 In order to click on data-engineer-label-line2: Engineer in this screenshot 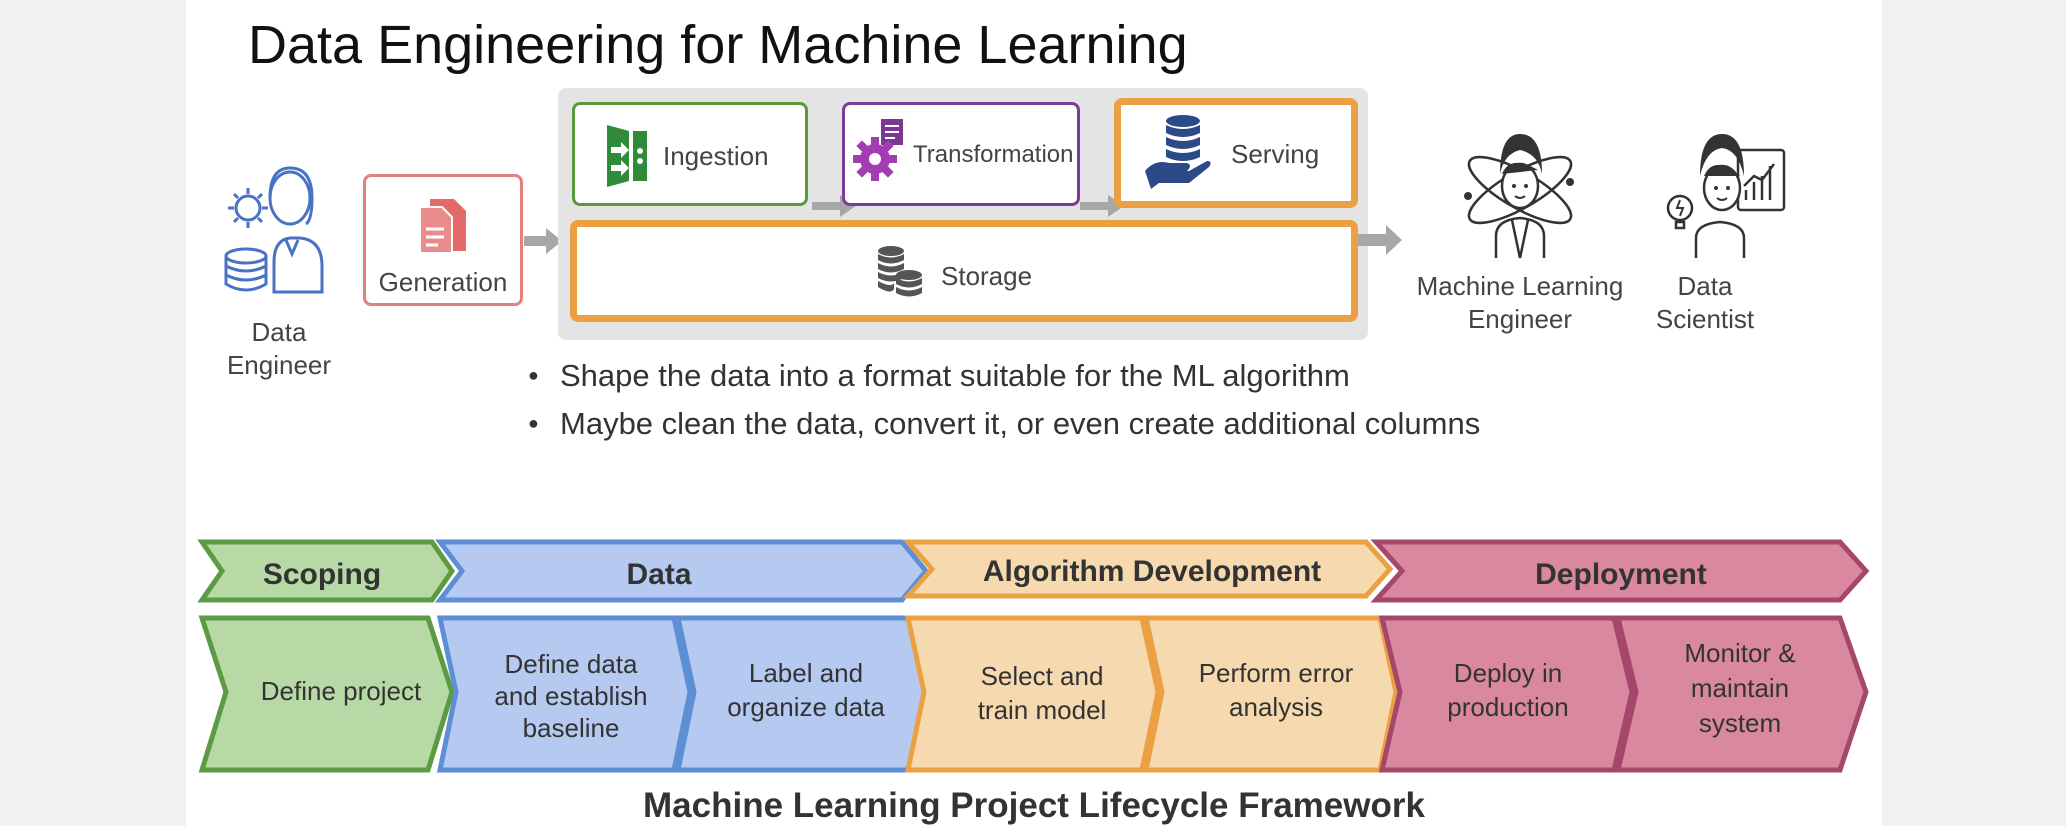, I will do `click(279, 365)`.